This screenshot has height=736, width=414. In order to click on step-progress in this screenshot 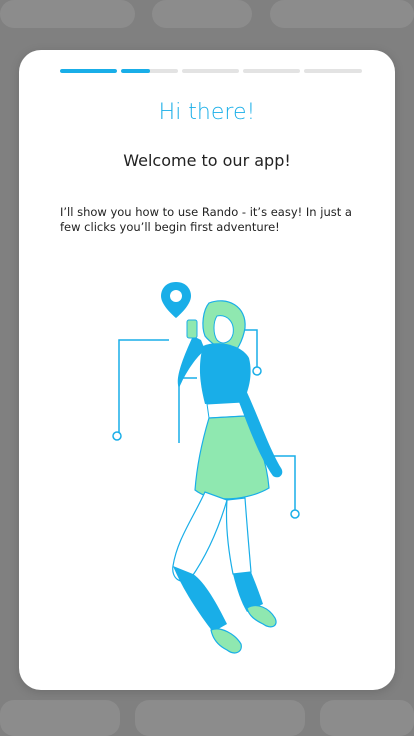, I will do `click(211, 71)`.